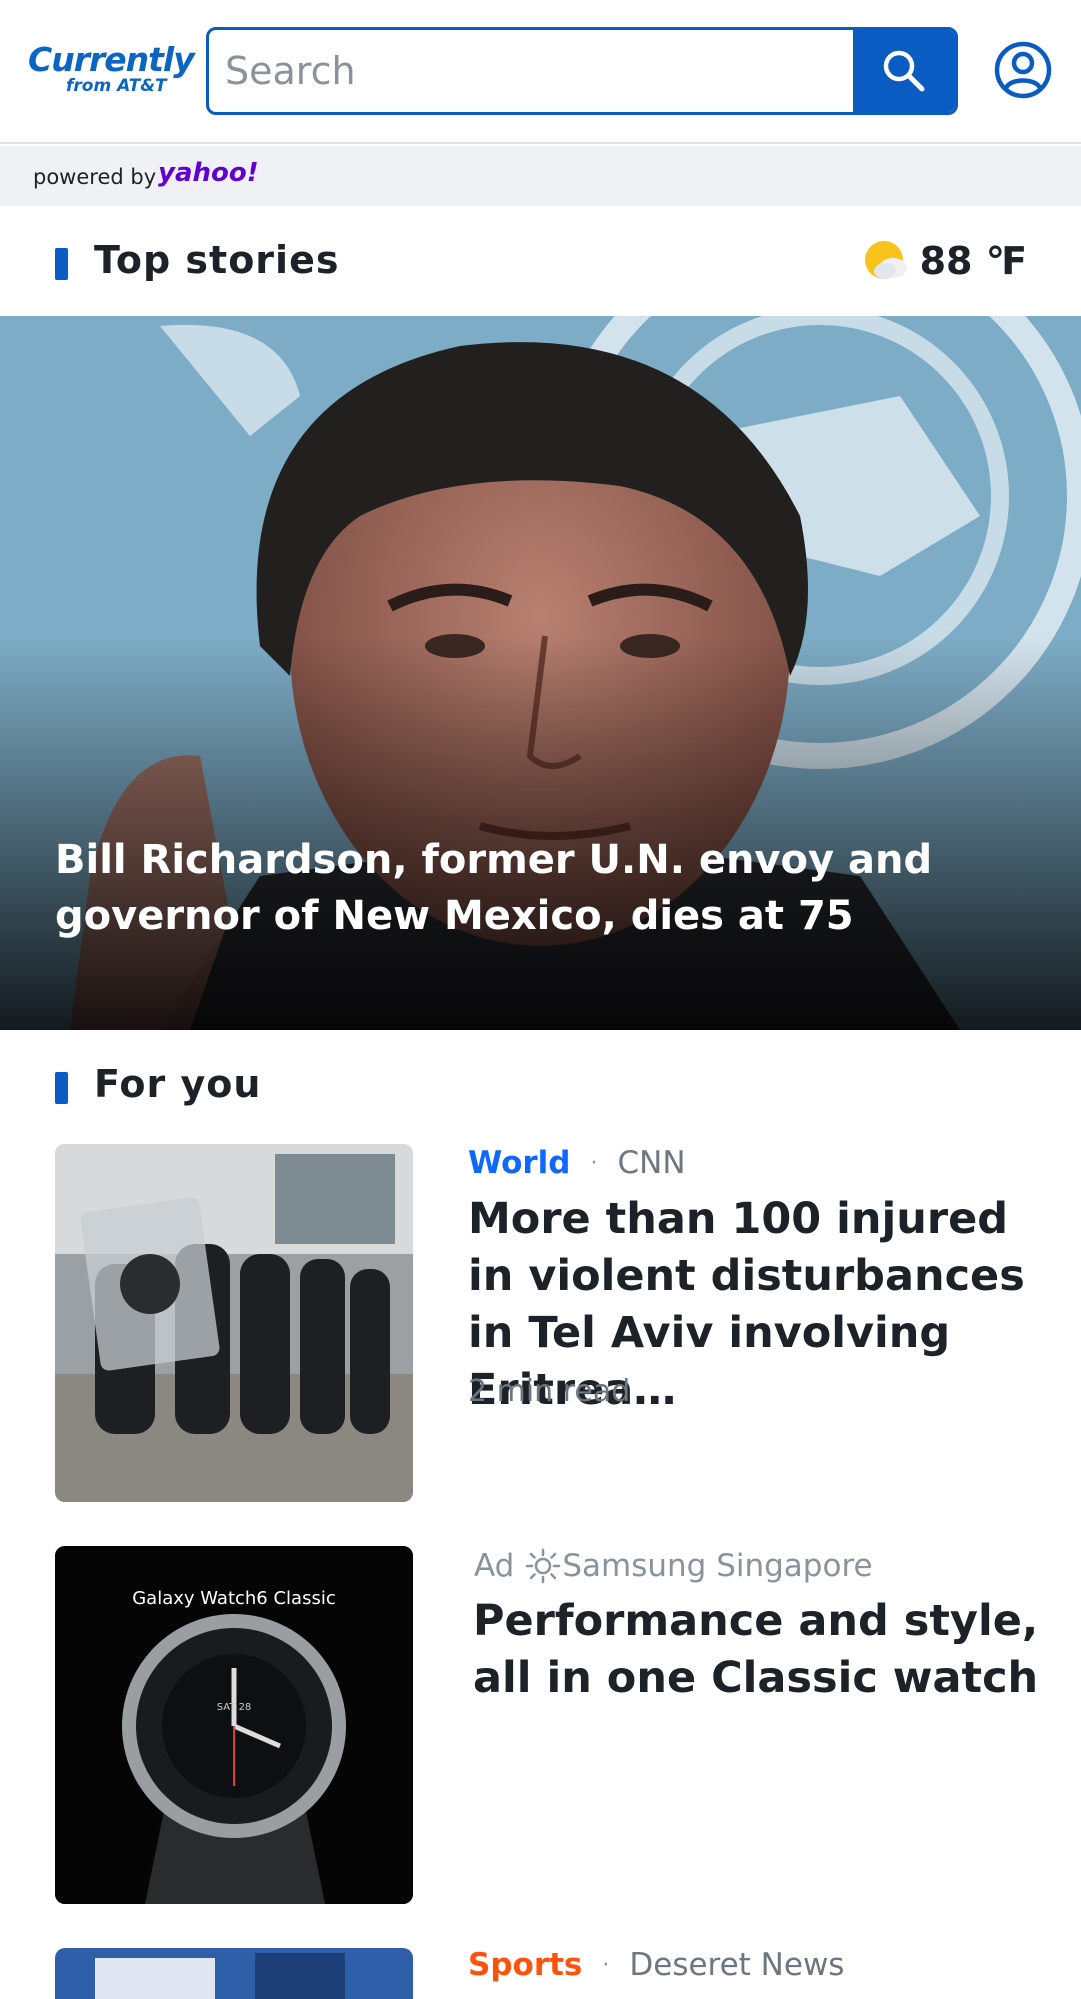  I want to click on ad-sponsor: Samsung Singapore, so click(717, 1566).